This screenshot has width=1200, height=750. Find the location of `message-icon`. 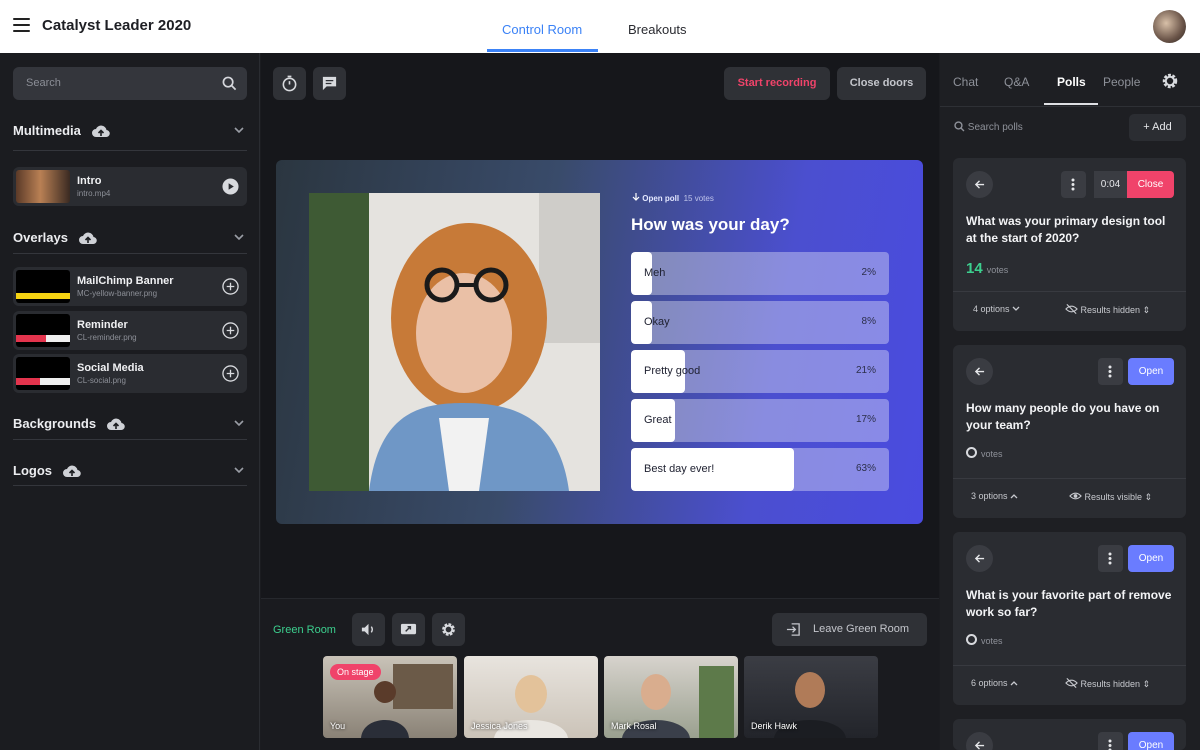

message-icon is located at coordinates (329, 83).